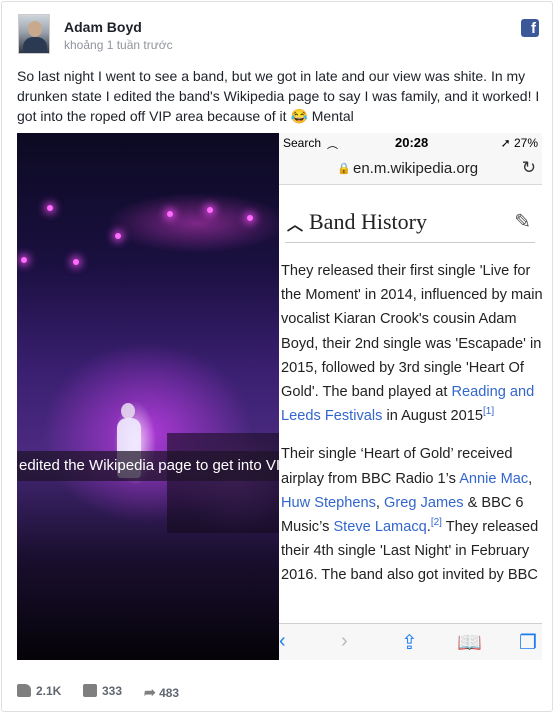  I want to click on section-header: ︿ Band History ✎, so click(410, 225).